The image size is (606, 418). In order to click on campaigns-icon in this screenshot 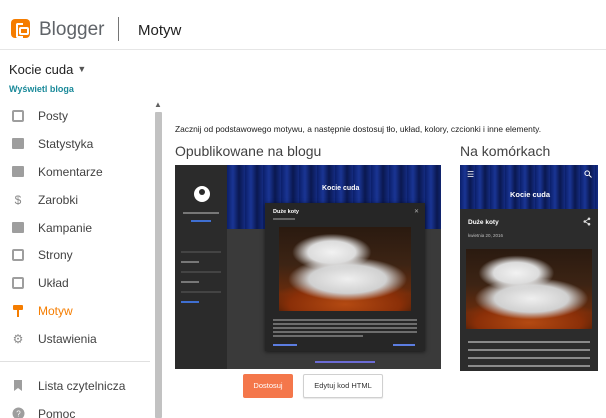, I will do `click(18, 228)`.